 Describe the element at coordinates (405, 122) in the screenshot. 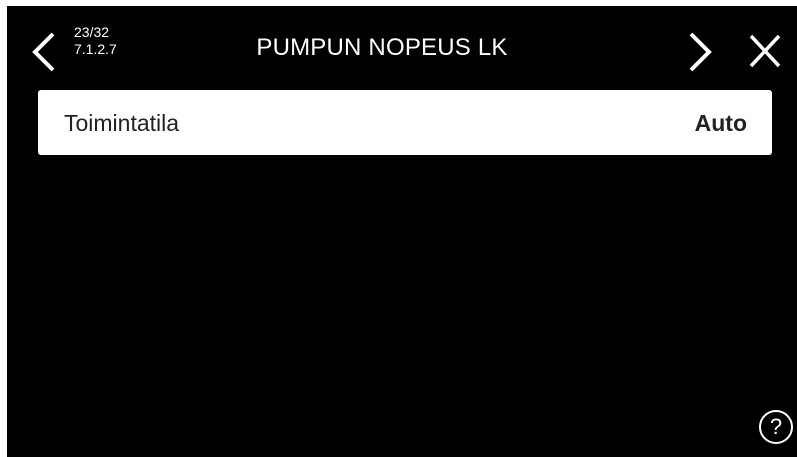

I see `setting-row-toimintatila: Toimintatila Auto` at that location.